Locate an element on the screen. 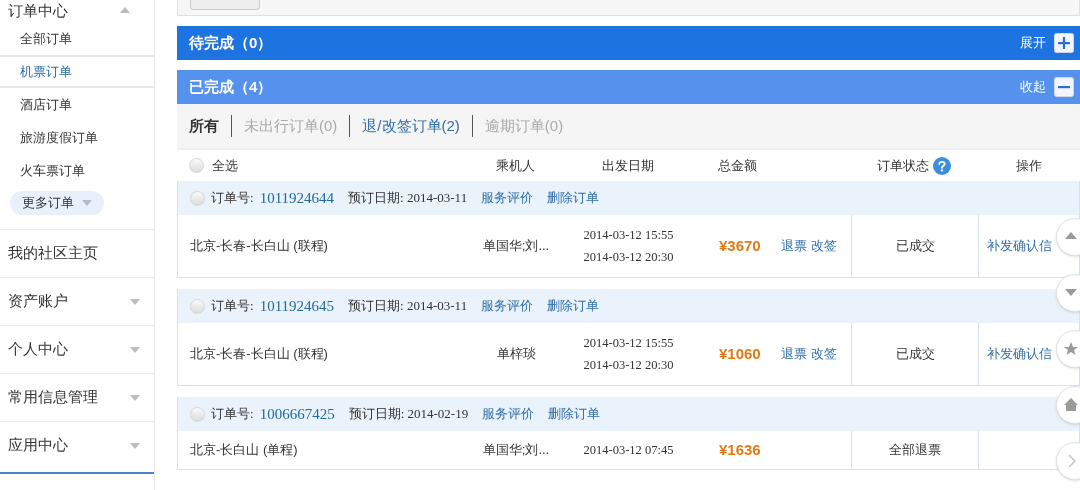  panel-title: 待完成（0） is located at coordinates (231, 42).